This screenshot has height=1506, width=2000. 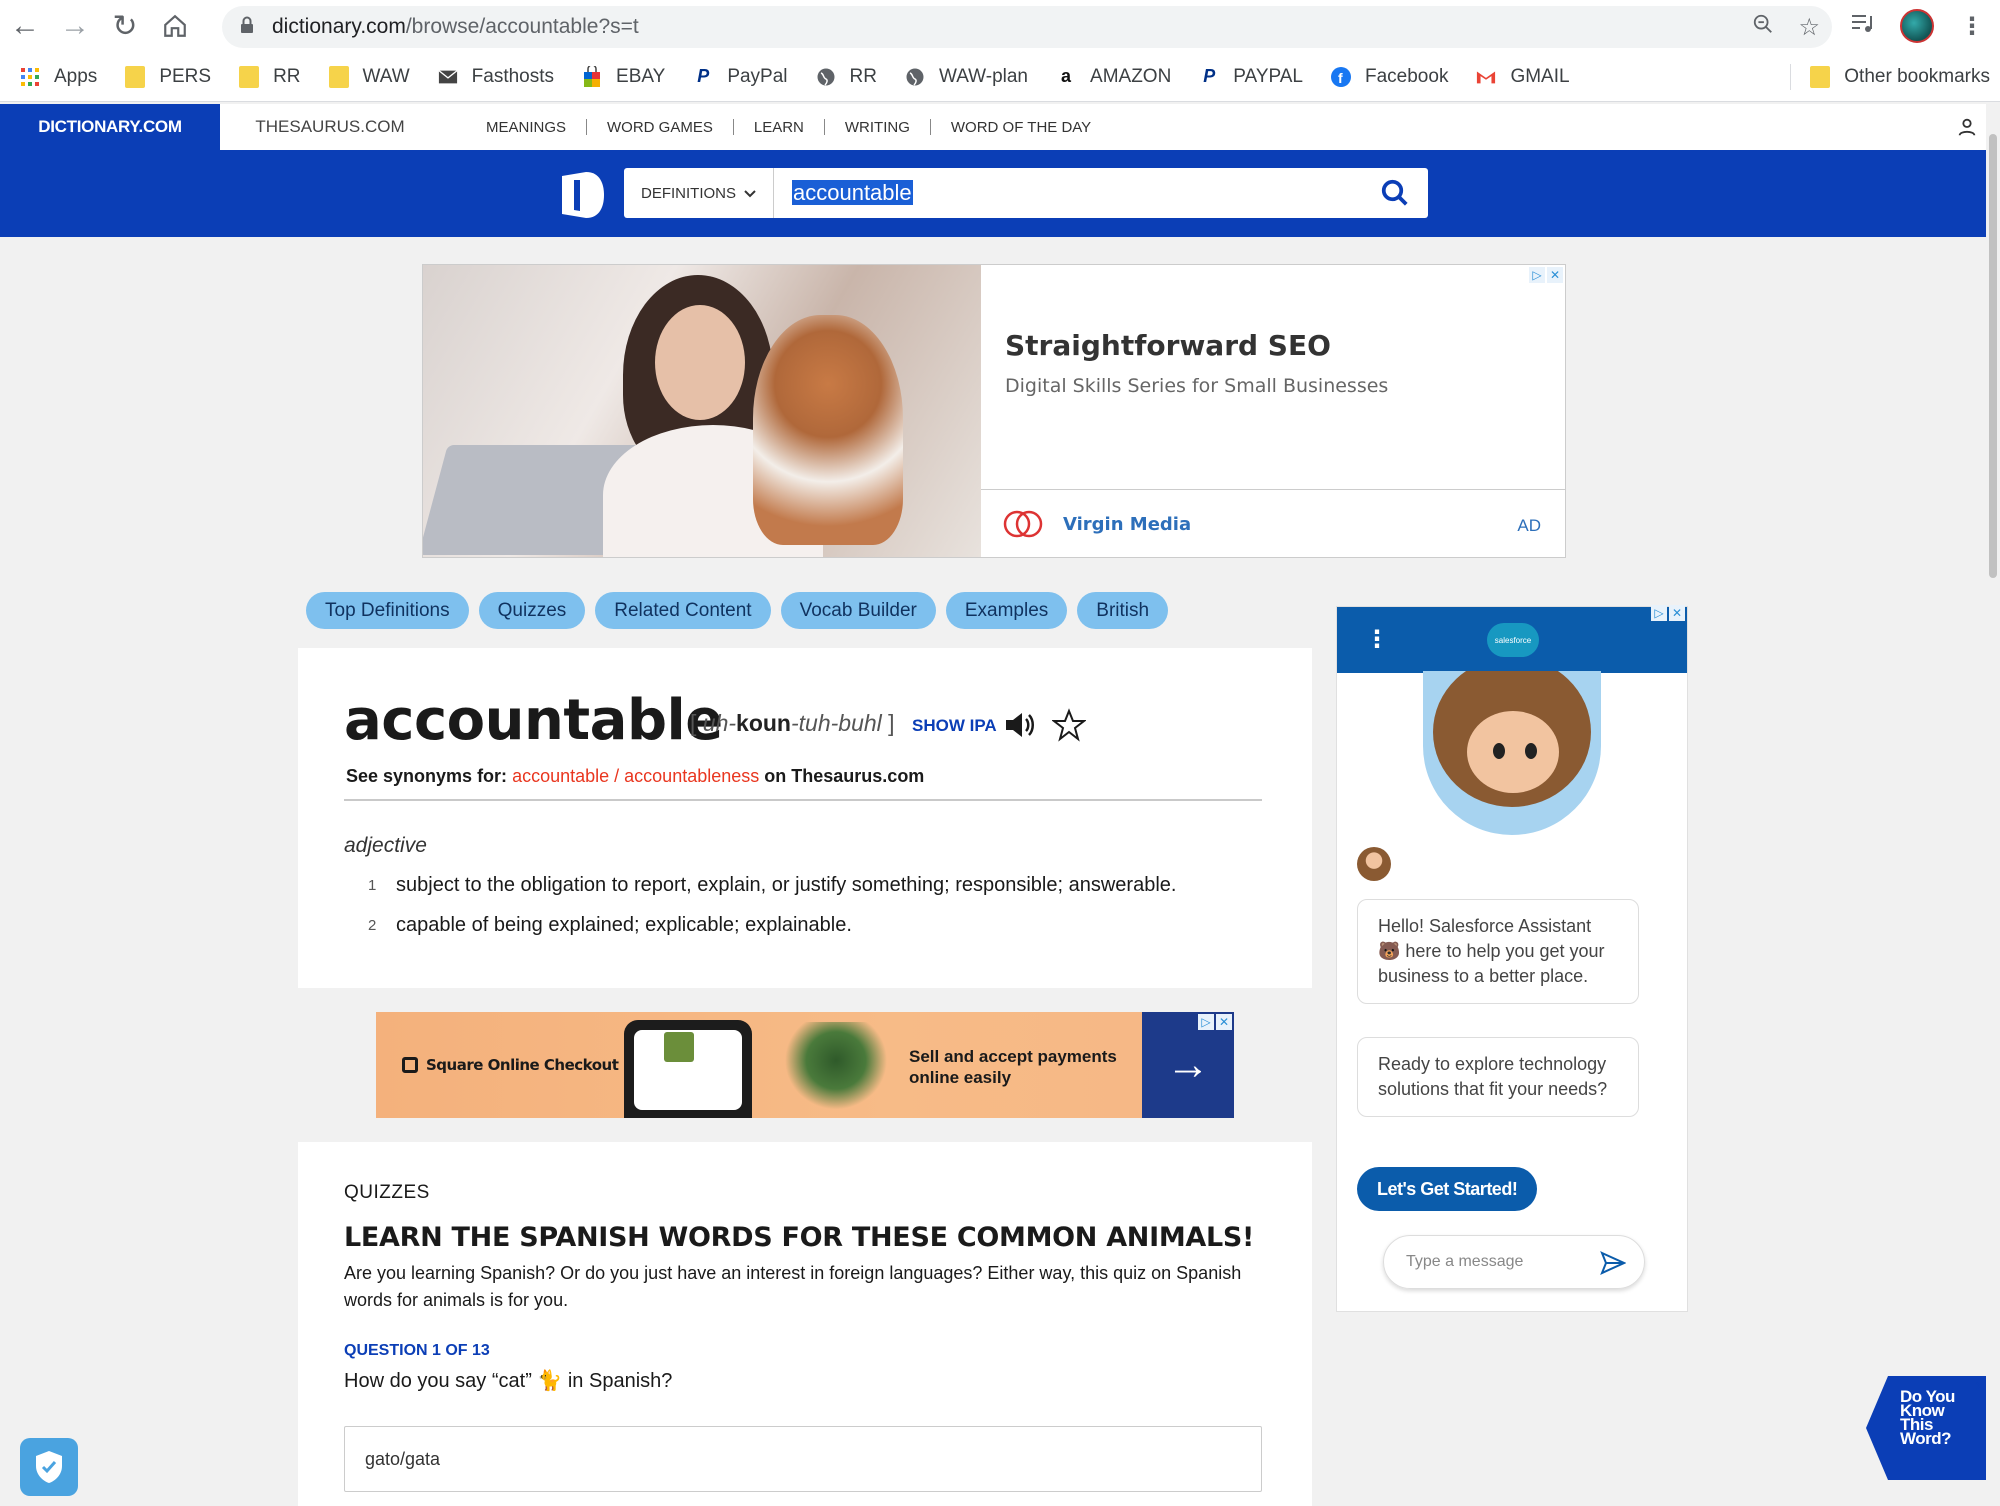 I want to click on scrollbar-thumb, so click(x=1993, y=356).